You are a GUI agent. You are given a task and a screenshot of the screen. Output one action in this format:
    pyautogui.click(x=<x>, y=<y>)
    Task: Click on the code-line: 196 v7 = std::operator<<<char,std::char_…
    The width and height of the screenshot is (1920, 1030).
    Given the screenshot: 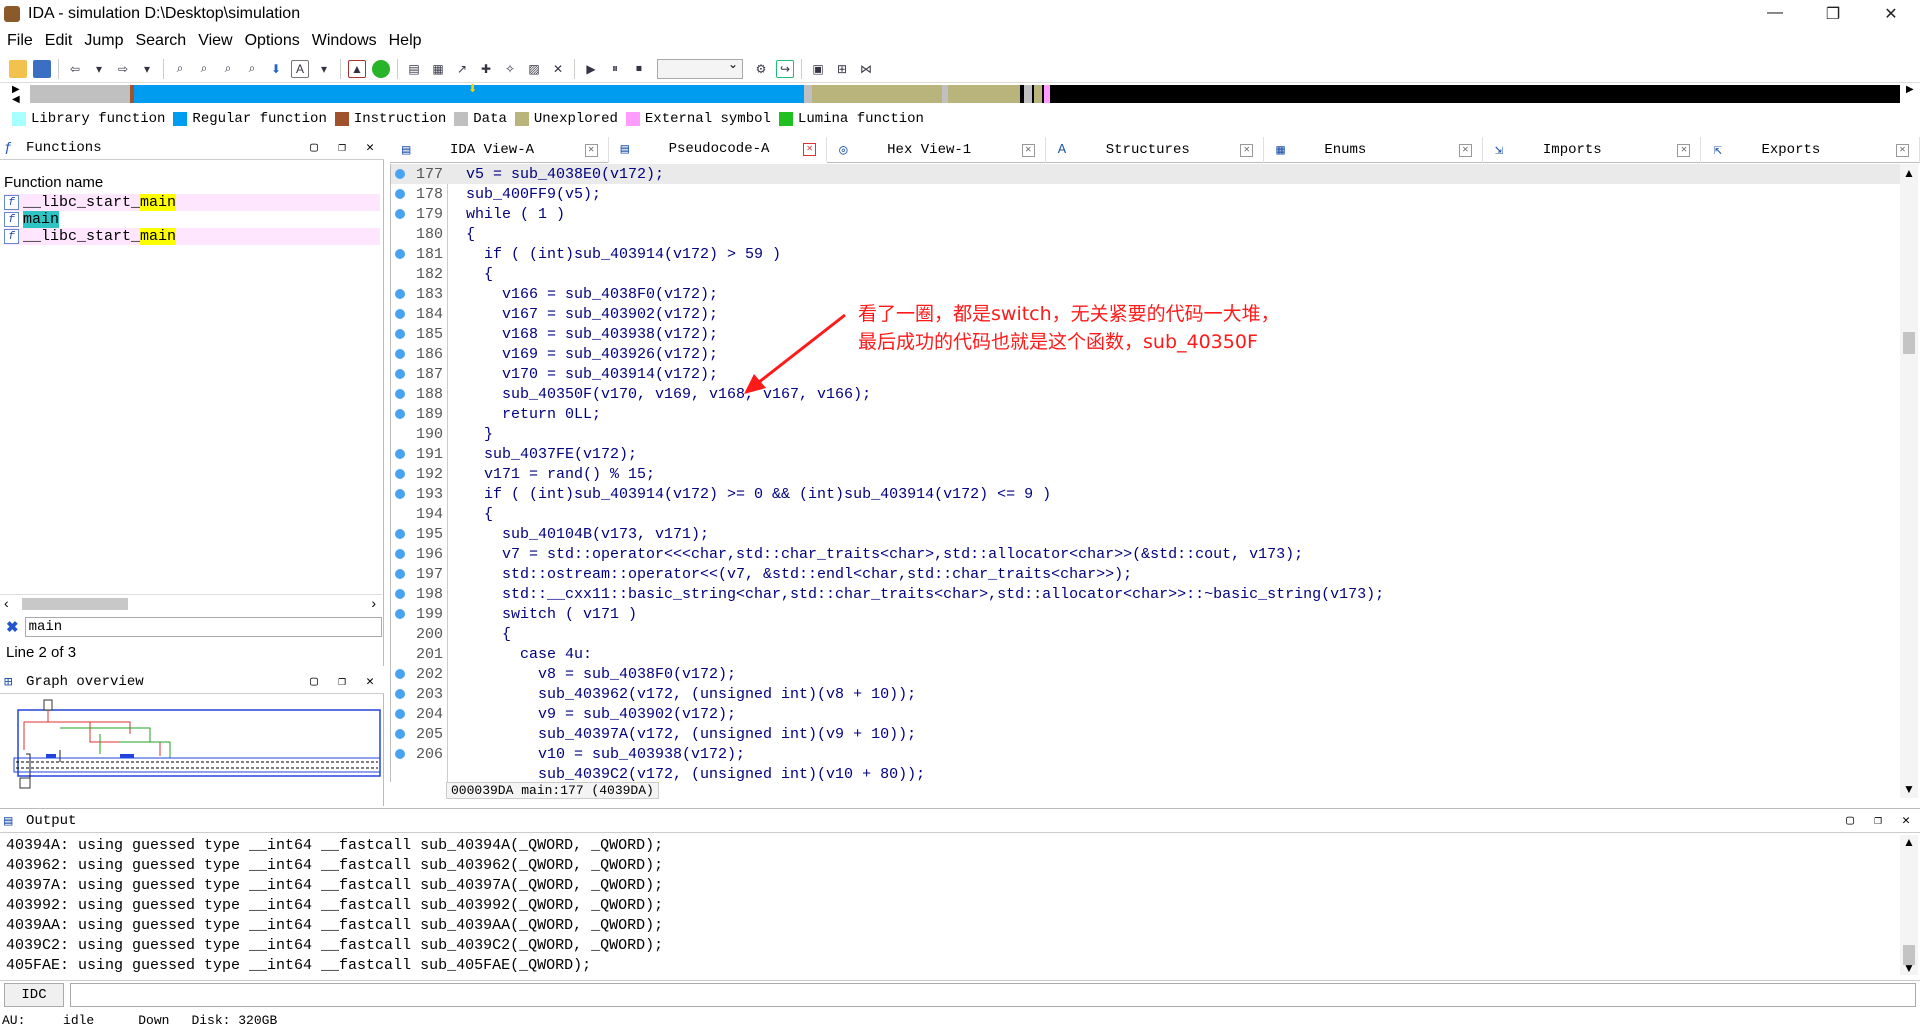 What is the action you would take?
    pyautogui.click(x=1145, y=554)
    